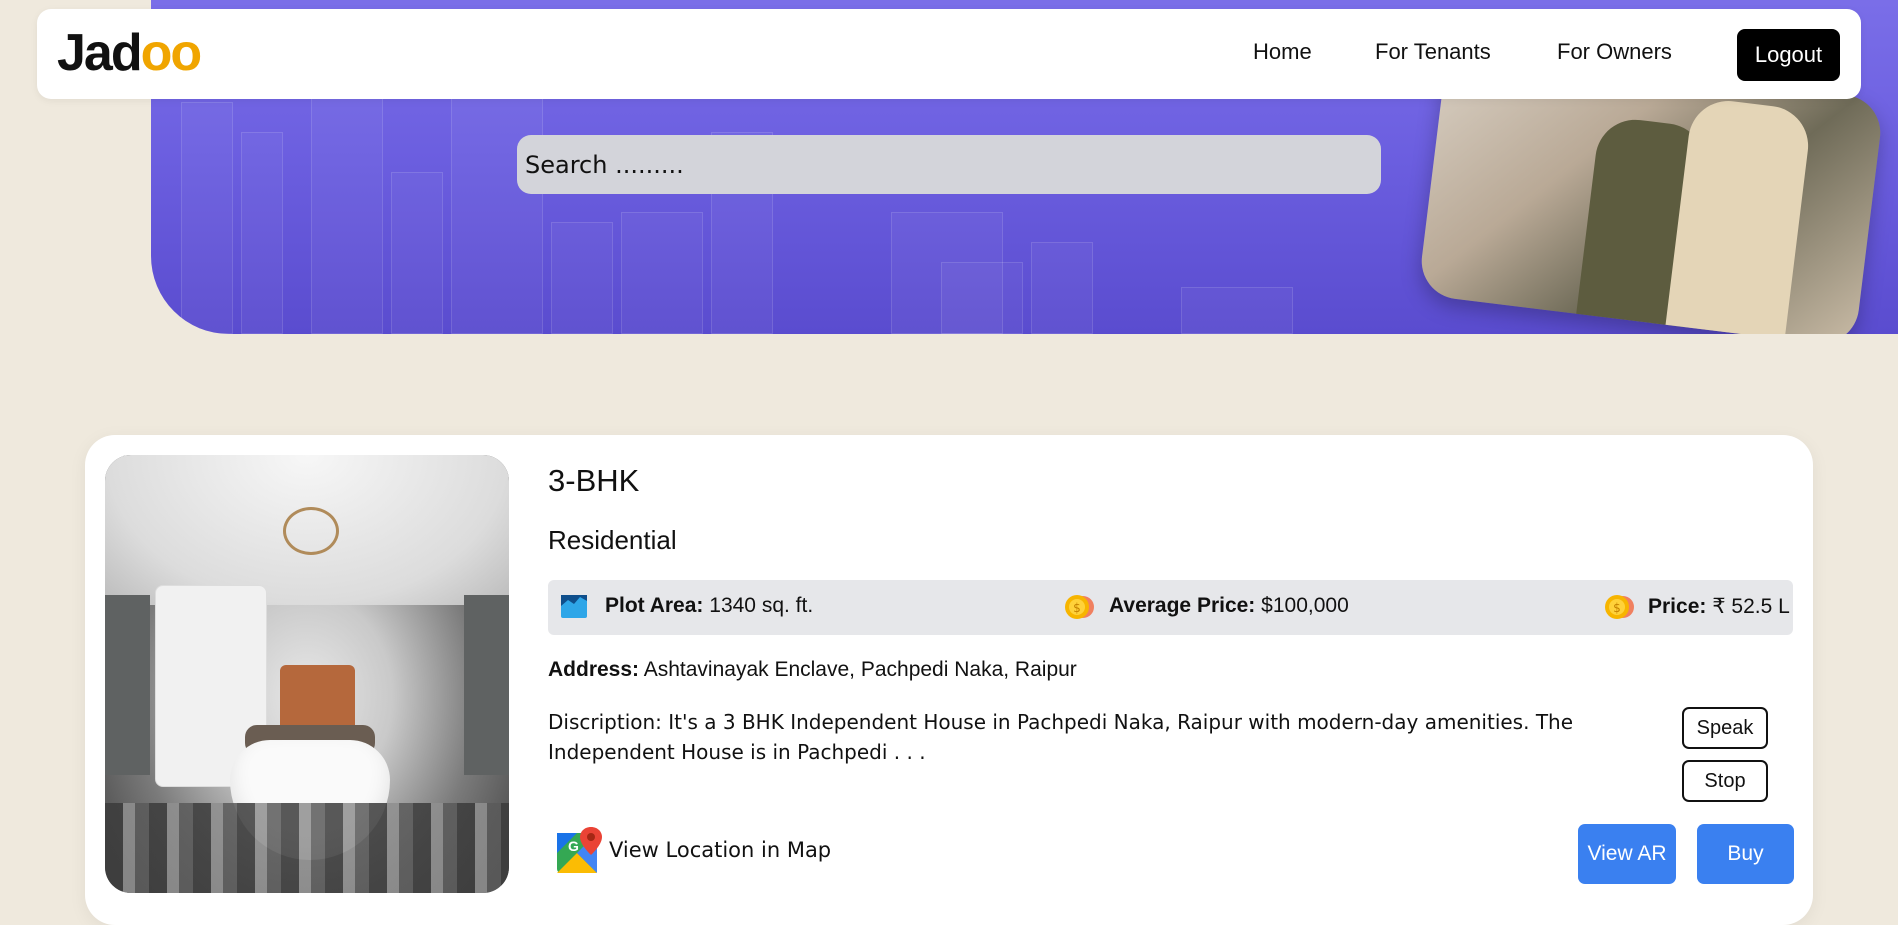 The width and height of the screenshot is (1898, 925). I want to click on google-maps-icon: G, so click(579, 850).